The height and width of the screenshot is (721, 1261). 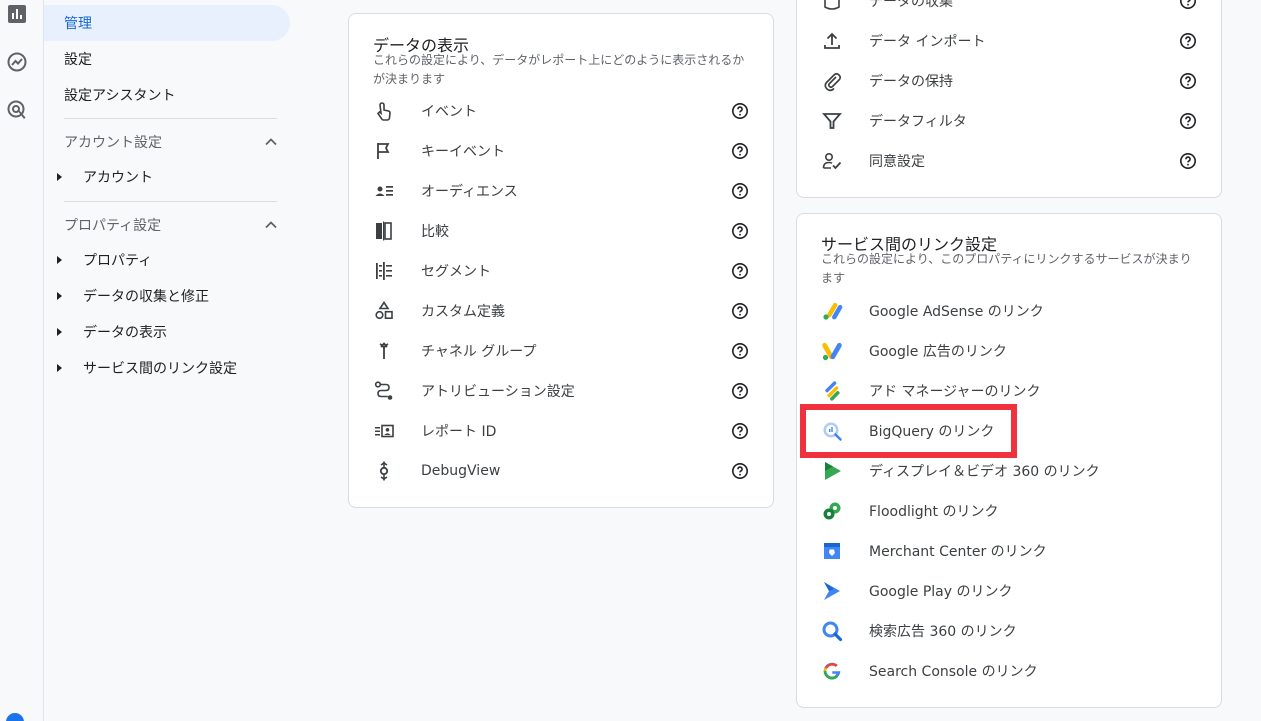 I want to click on link-label: Search Console のリンク, so click(x=953, y=672).